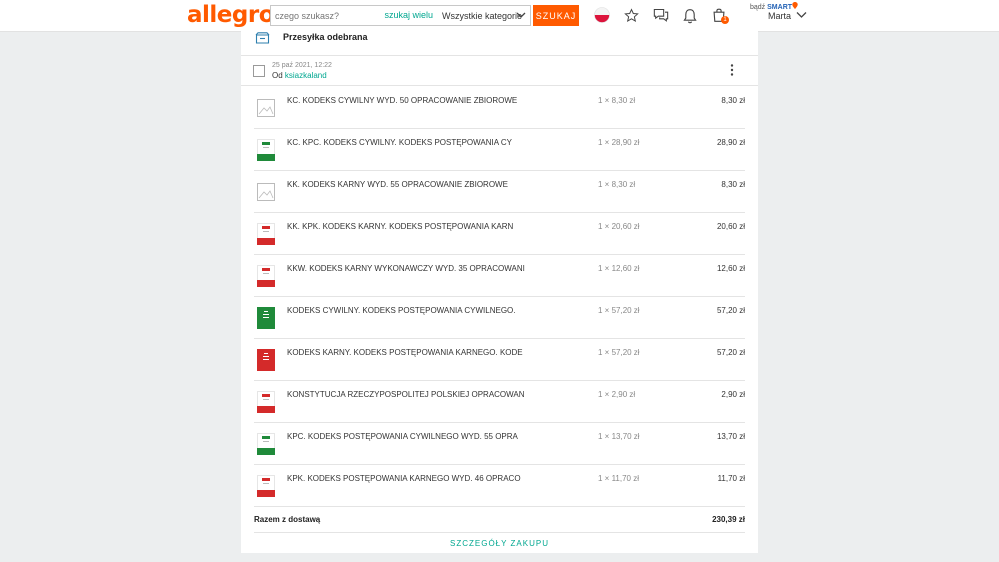 Image resolution: width=999 pixels, height=562 pixels. I want to click on poland-flag-icon, so click(602, 15).